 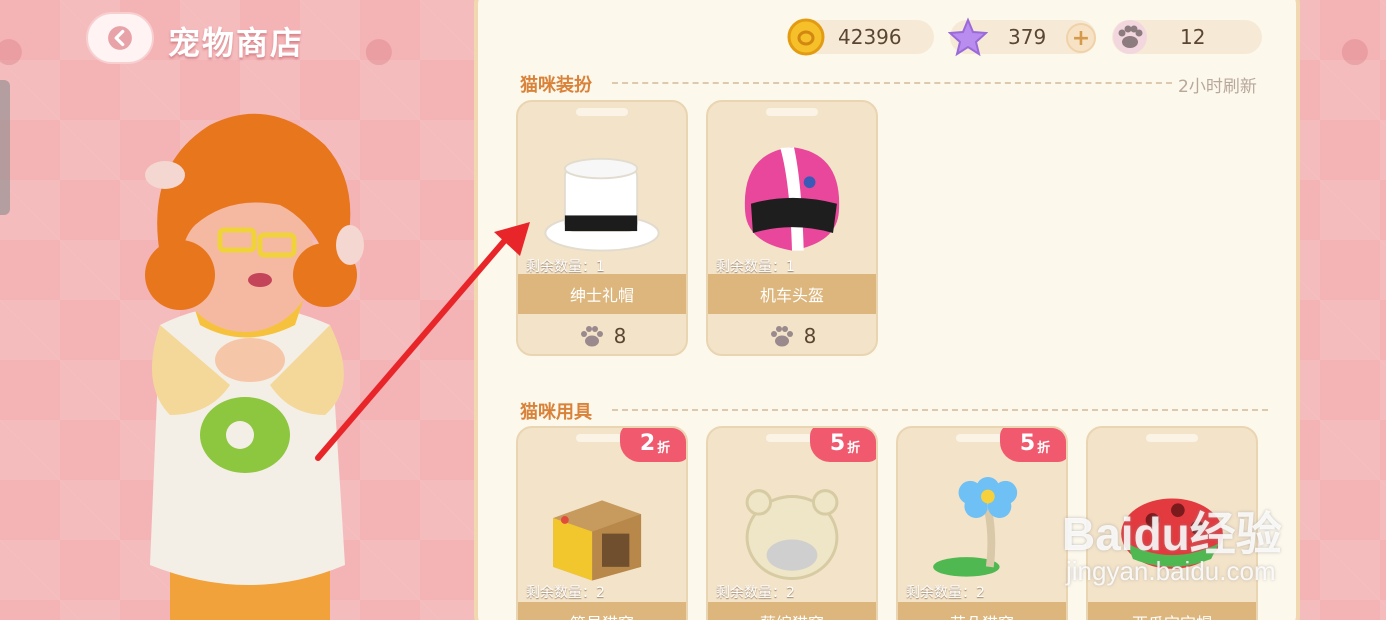 I want to click on top-hat-icon, so click(x=602, y=204).